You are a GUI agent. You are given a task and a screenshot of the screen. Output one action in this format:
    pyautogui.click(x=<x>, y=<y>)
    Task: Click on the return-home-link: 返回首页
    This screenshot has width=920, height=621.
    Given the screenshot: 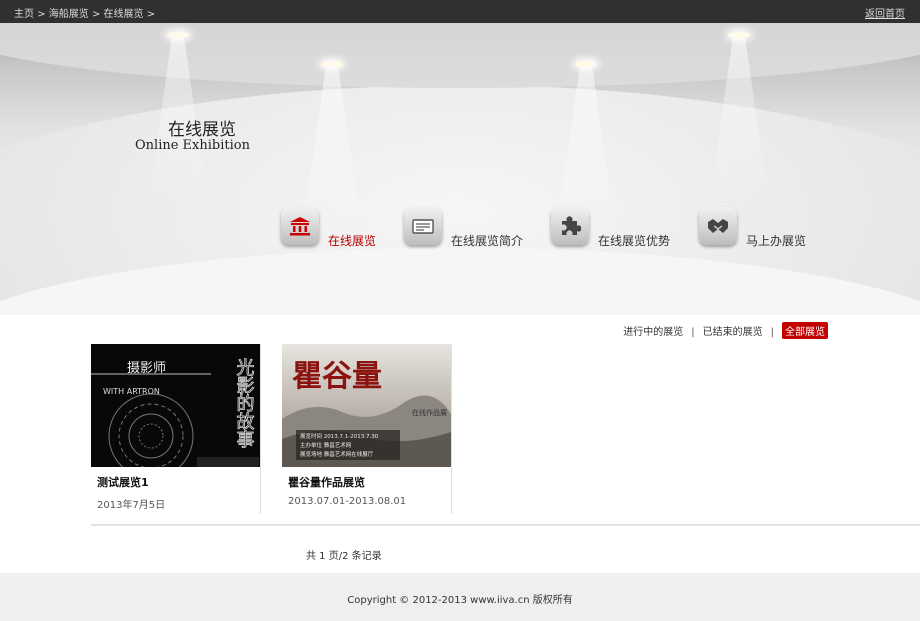 What is the action you would take?
    pyautogui.click(x=885, y=12)
    